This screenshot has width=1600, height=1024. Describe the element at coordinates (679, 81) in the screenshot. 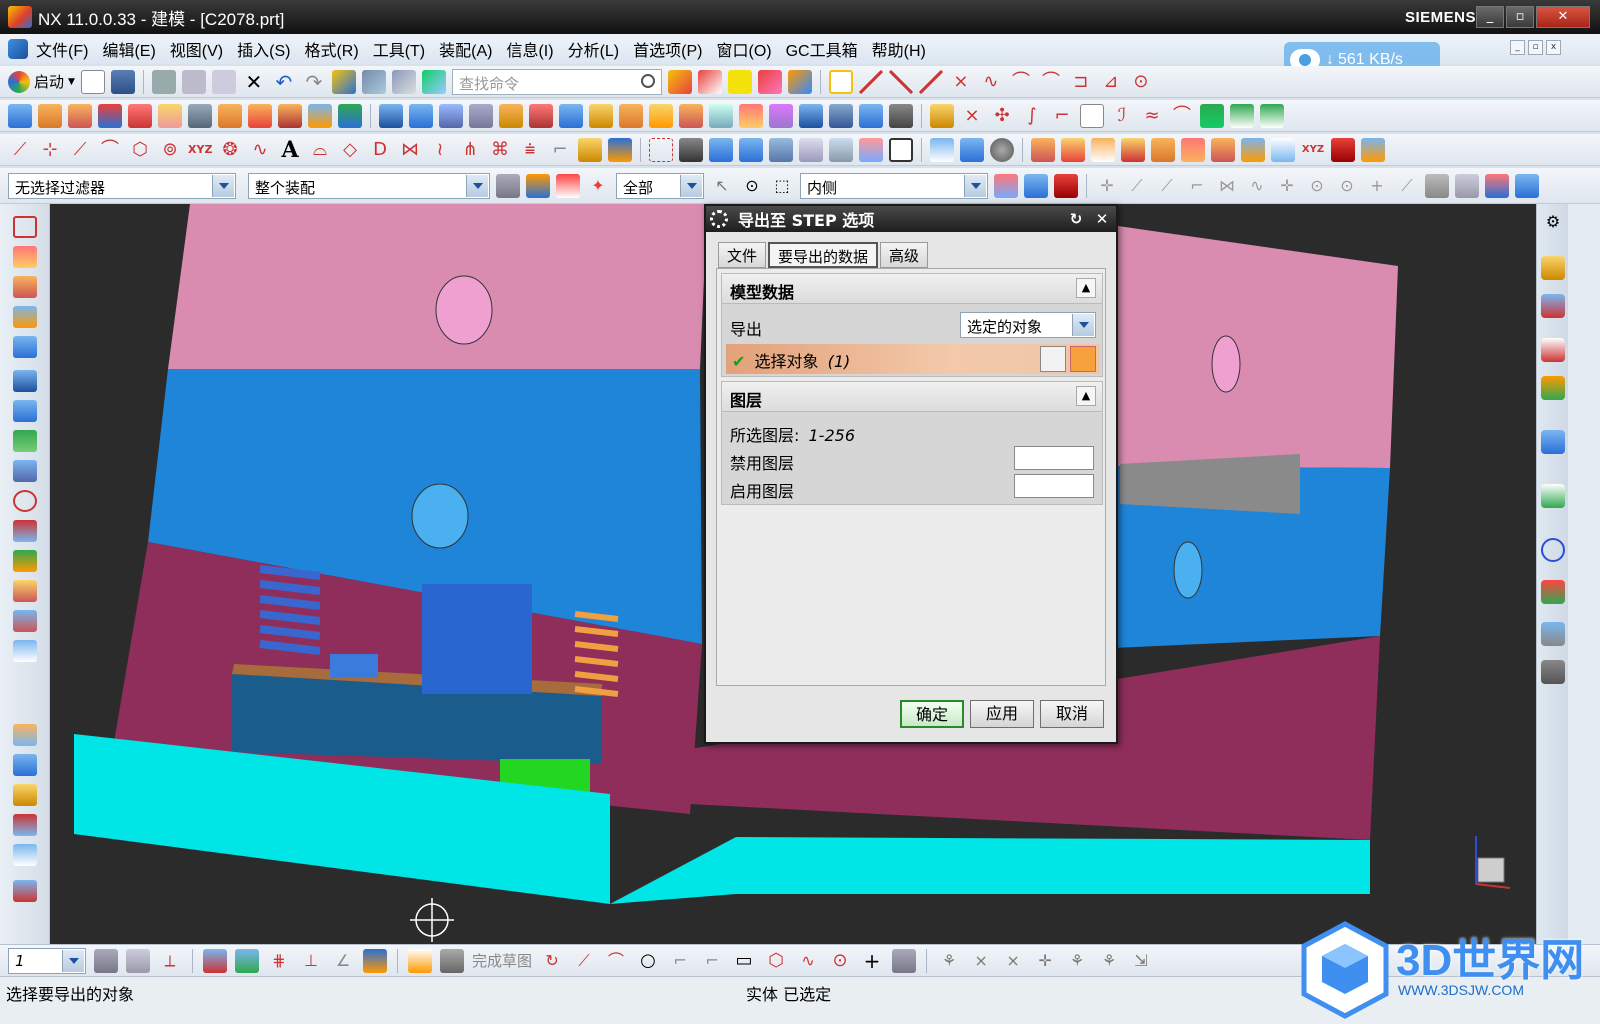

I see `sketch-icon` at that location.